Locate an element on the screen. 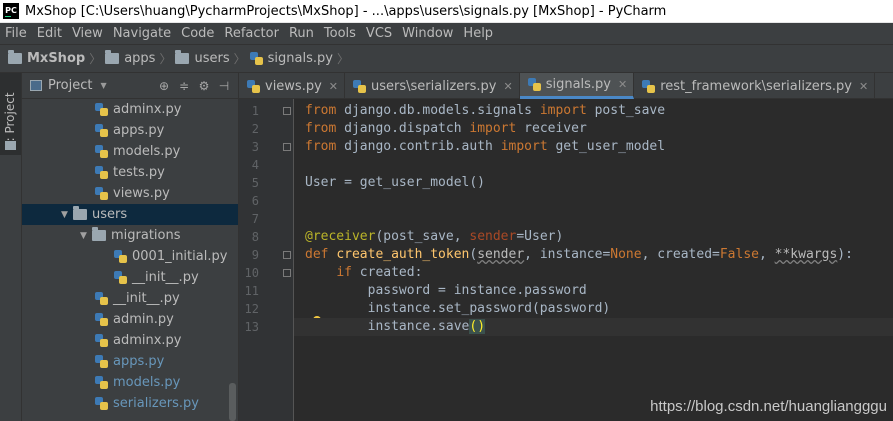  editor-tab: rest_framework\serializers.py ✕ is located at coordinates (755, 86).